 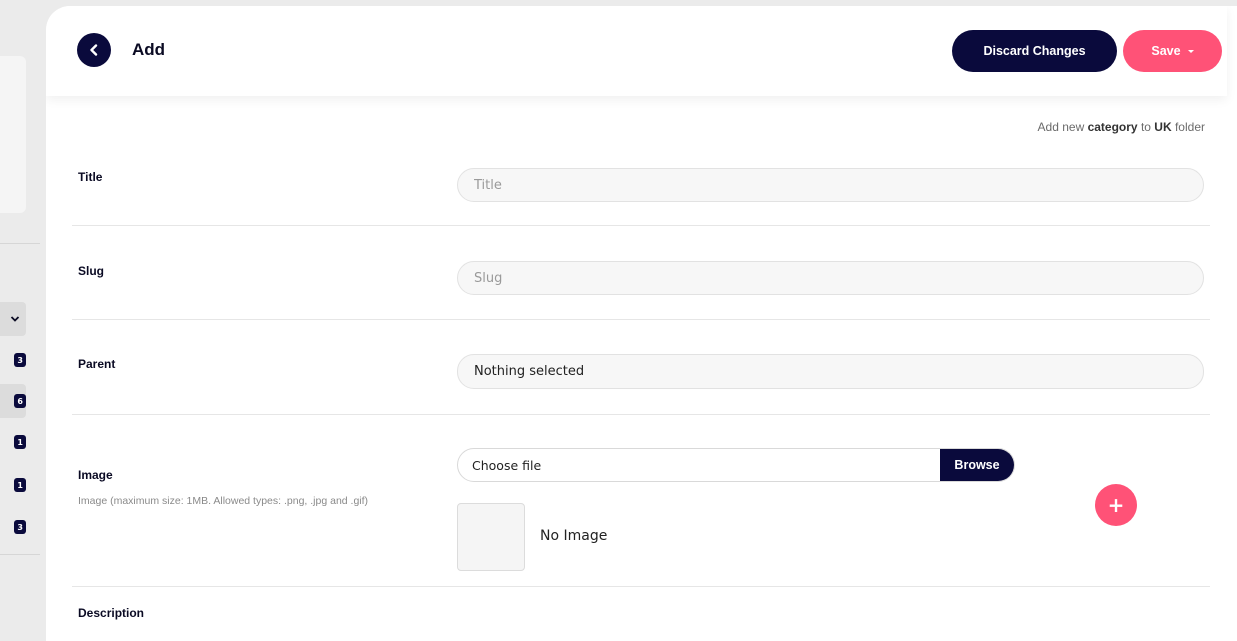 What do you see at coordinates (1112, 127) in the screenshot?
I see `hint-entity: category` at bounding box center [1112, 127].